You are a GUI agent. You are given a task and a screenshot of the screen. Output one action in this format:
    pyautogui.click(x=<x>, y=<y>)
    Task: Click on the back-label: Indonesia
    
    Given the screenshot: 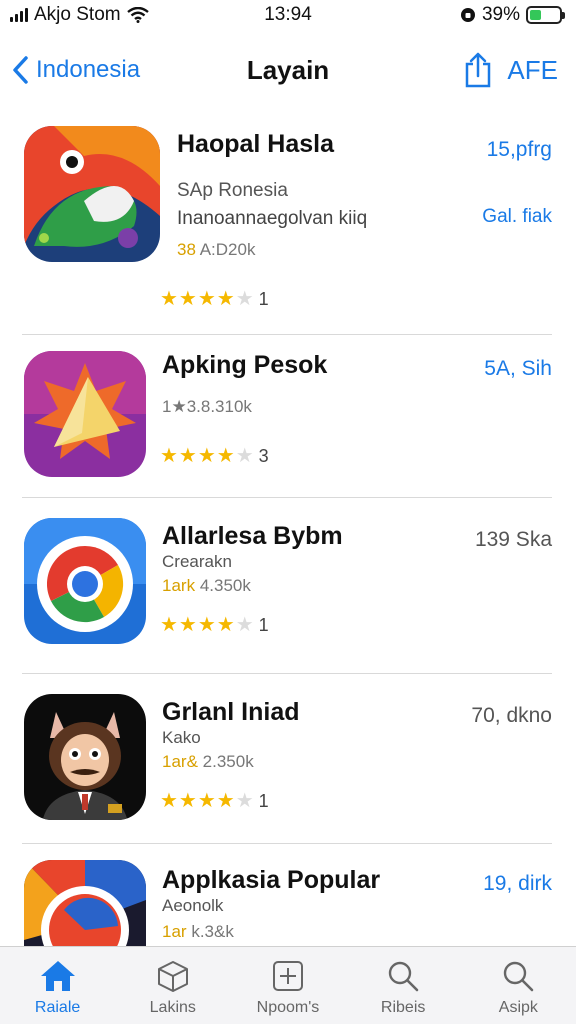 What is the action you would take?
    pyautogui.click(x=88, y=69)
    